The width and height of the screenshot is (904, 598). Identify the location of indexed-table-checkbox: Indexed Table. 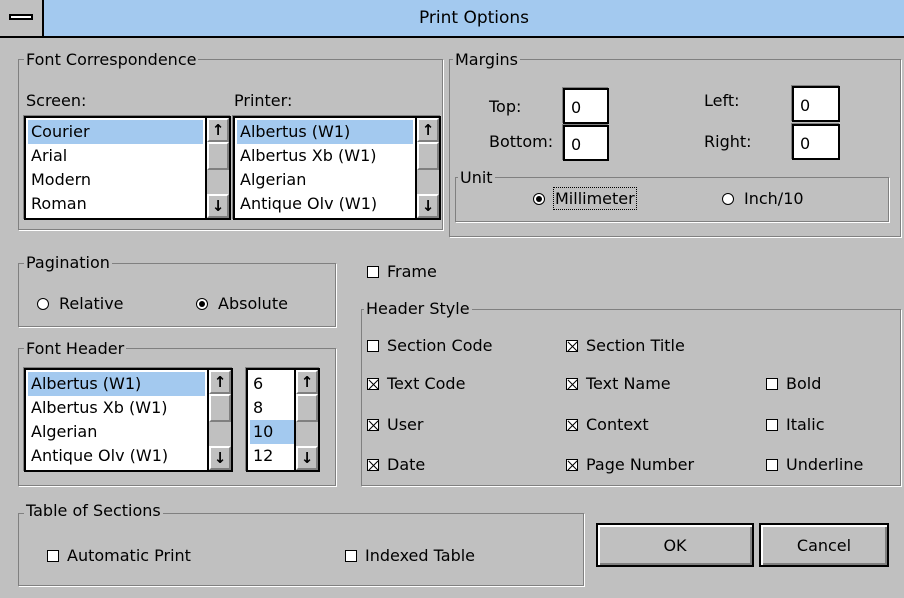
(410, 555).